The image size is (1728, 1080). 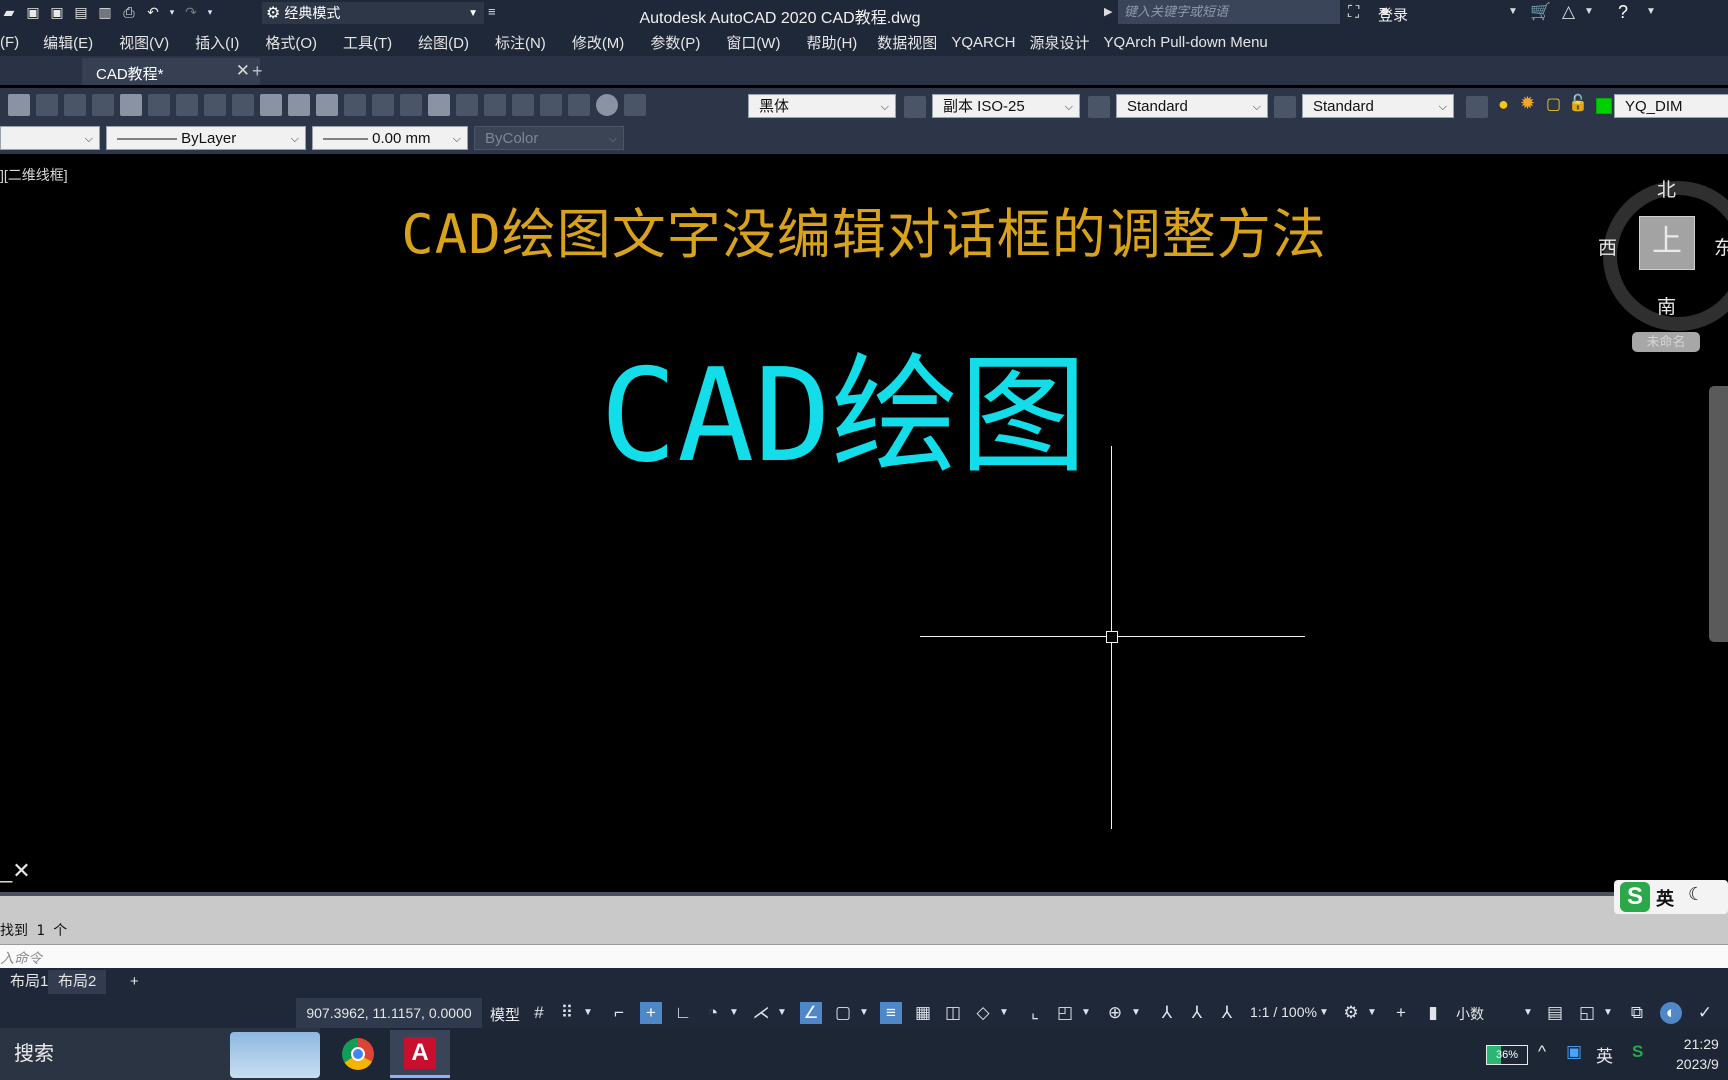 What do you see at coordinates (1035, 1013) in the screenshot?
I see `dynamic-ucs-icon: ⌞` at bounding box center [1035, 1013].